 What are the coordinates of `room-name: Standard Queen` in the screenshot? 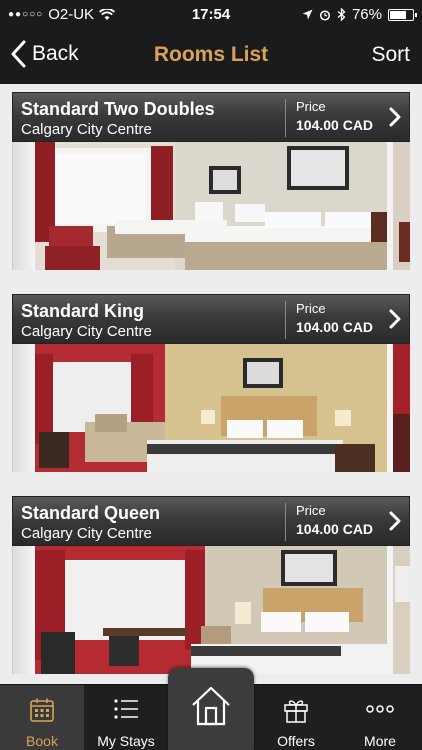 It's located at (91, 513).